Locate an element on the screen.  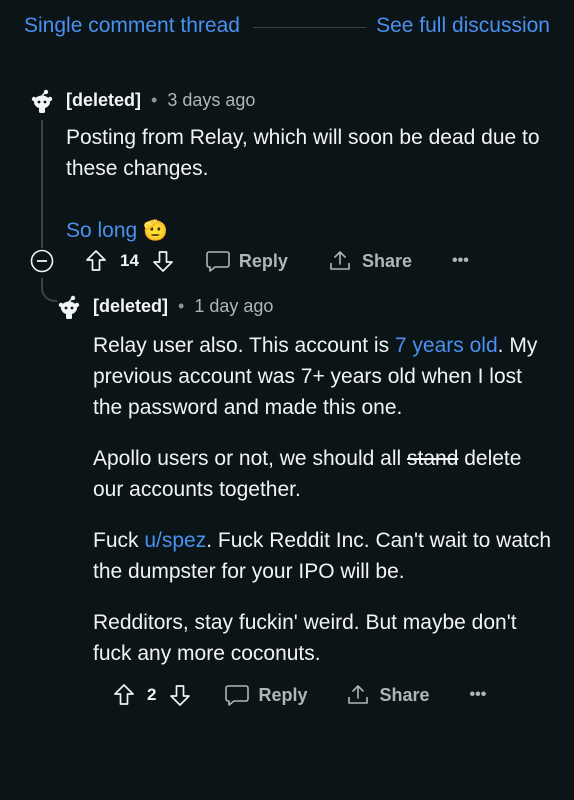
reply-author: [deleted] is located at coordinates (130, 306).